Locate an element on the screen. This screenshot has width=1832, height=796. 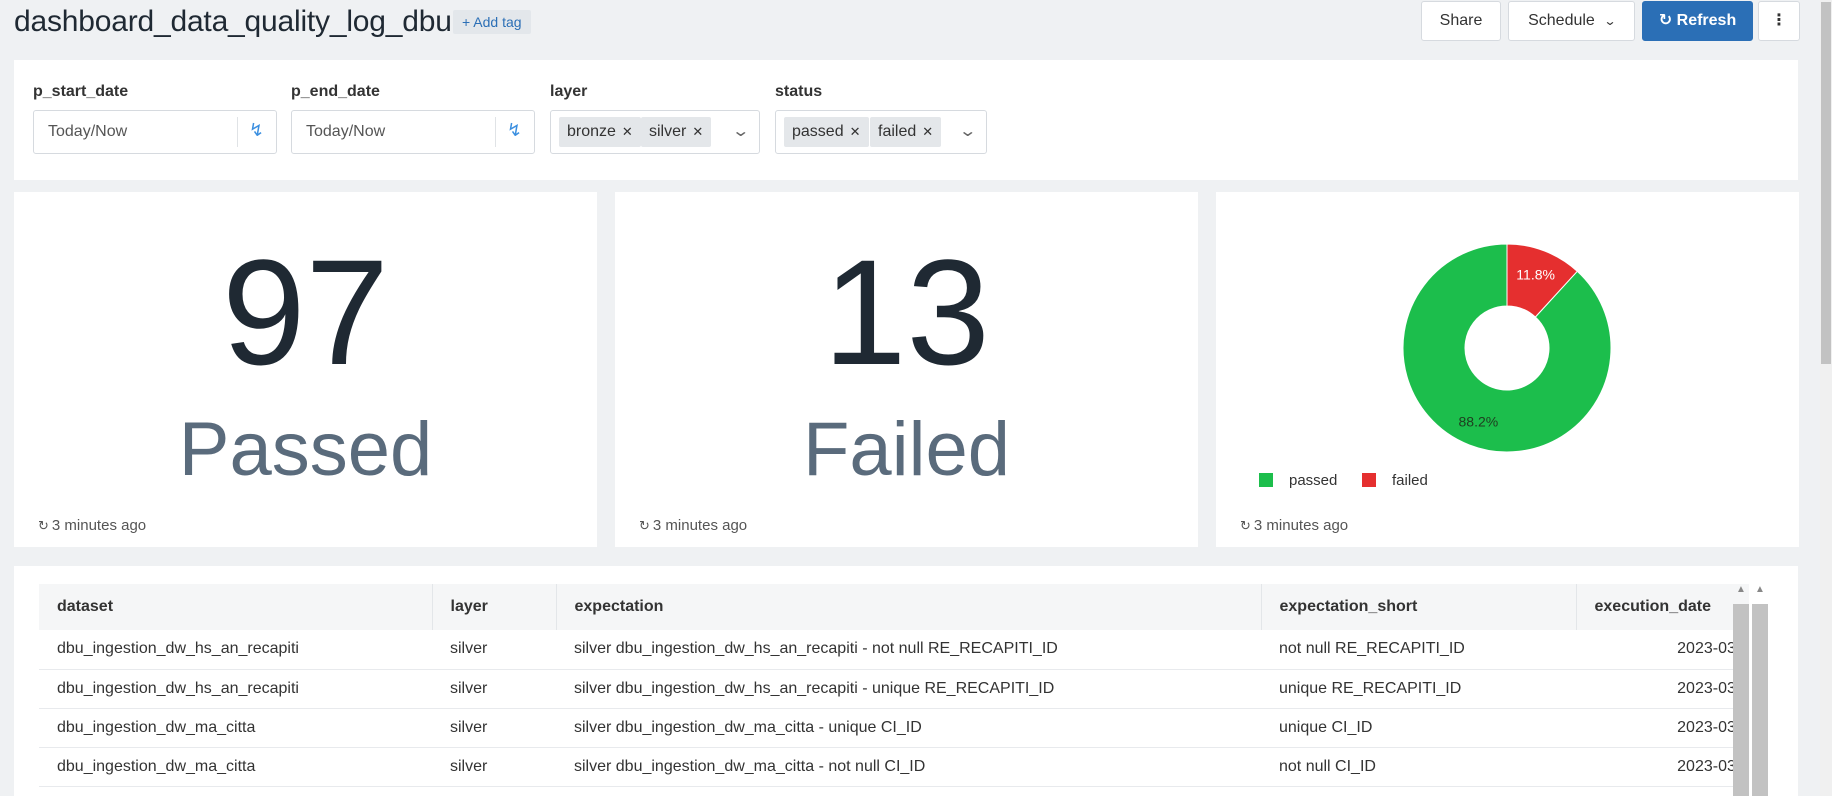
schedule-button: Schedule ⌄ is located at coordinates (1571, 21).